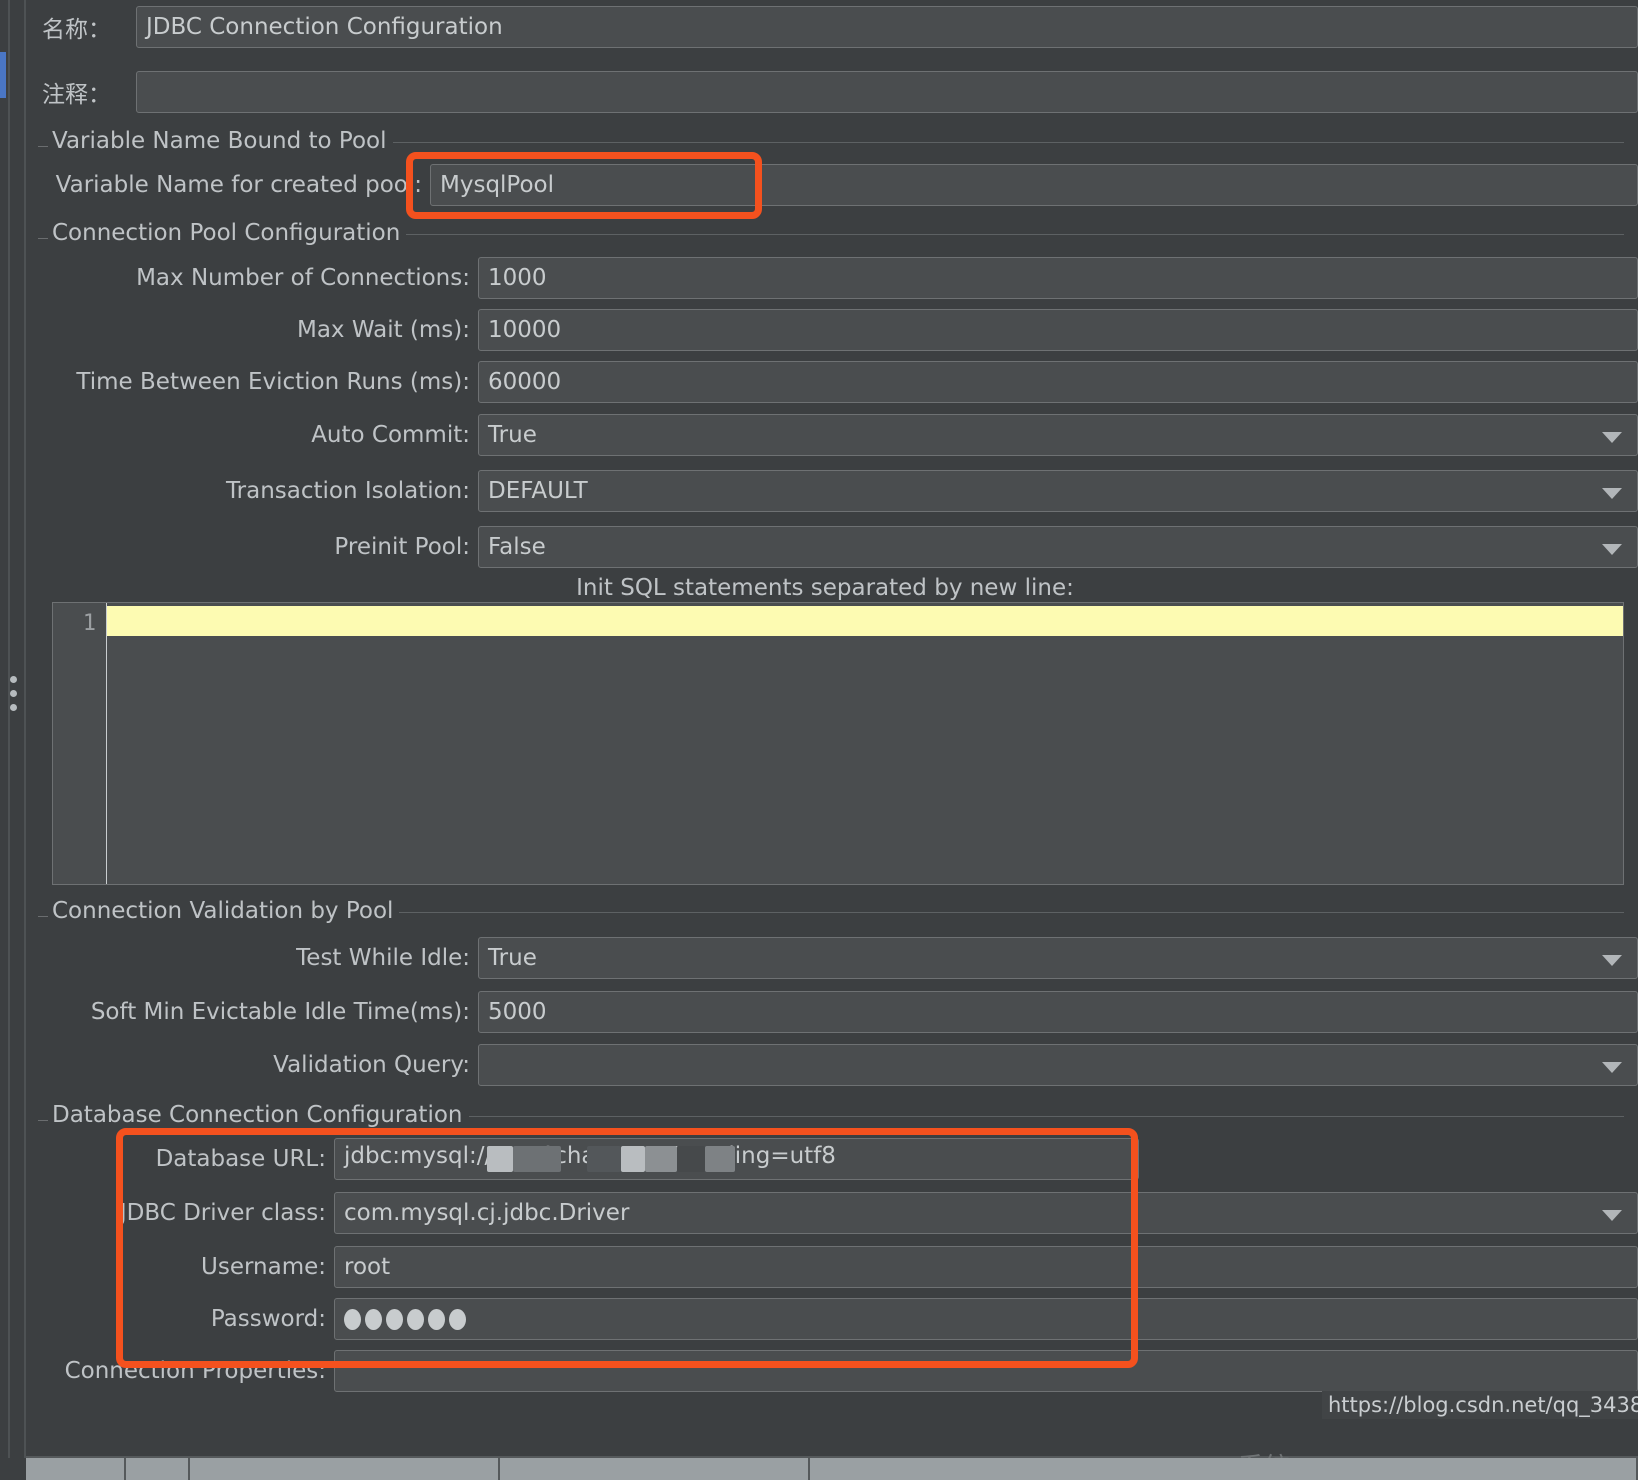 Image resolution: width=1638 pixels, height=1480 pixels. I want to click on left-gutter-strip, so click(4, 740).